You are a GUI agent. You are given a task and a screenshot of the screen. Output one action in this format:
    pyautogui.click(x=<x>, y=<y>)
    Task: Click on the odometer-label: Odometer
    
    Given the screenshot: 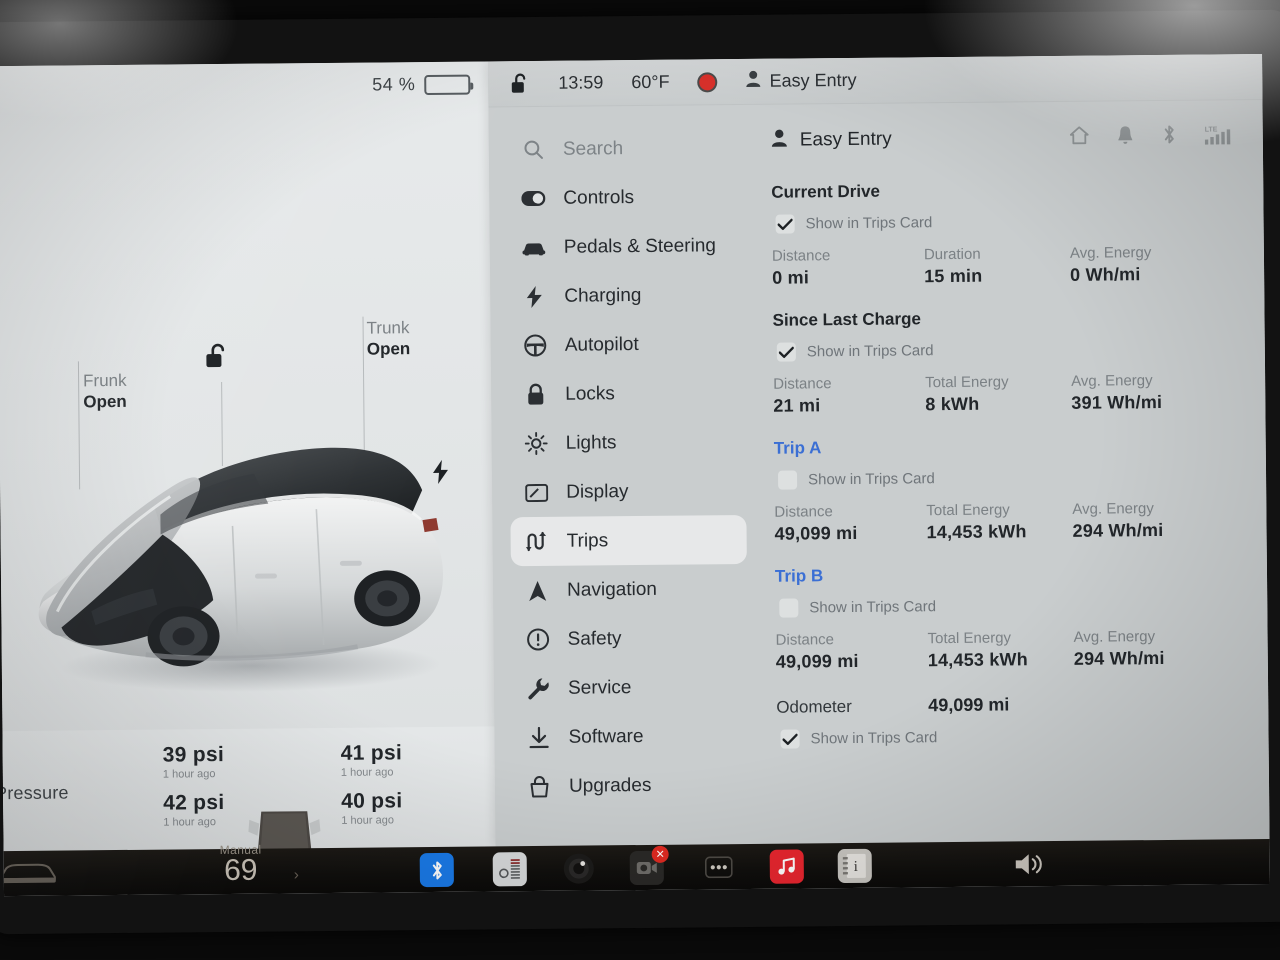 What is the action you would take?
    pyautogui.click(x=814, y=706)
    